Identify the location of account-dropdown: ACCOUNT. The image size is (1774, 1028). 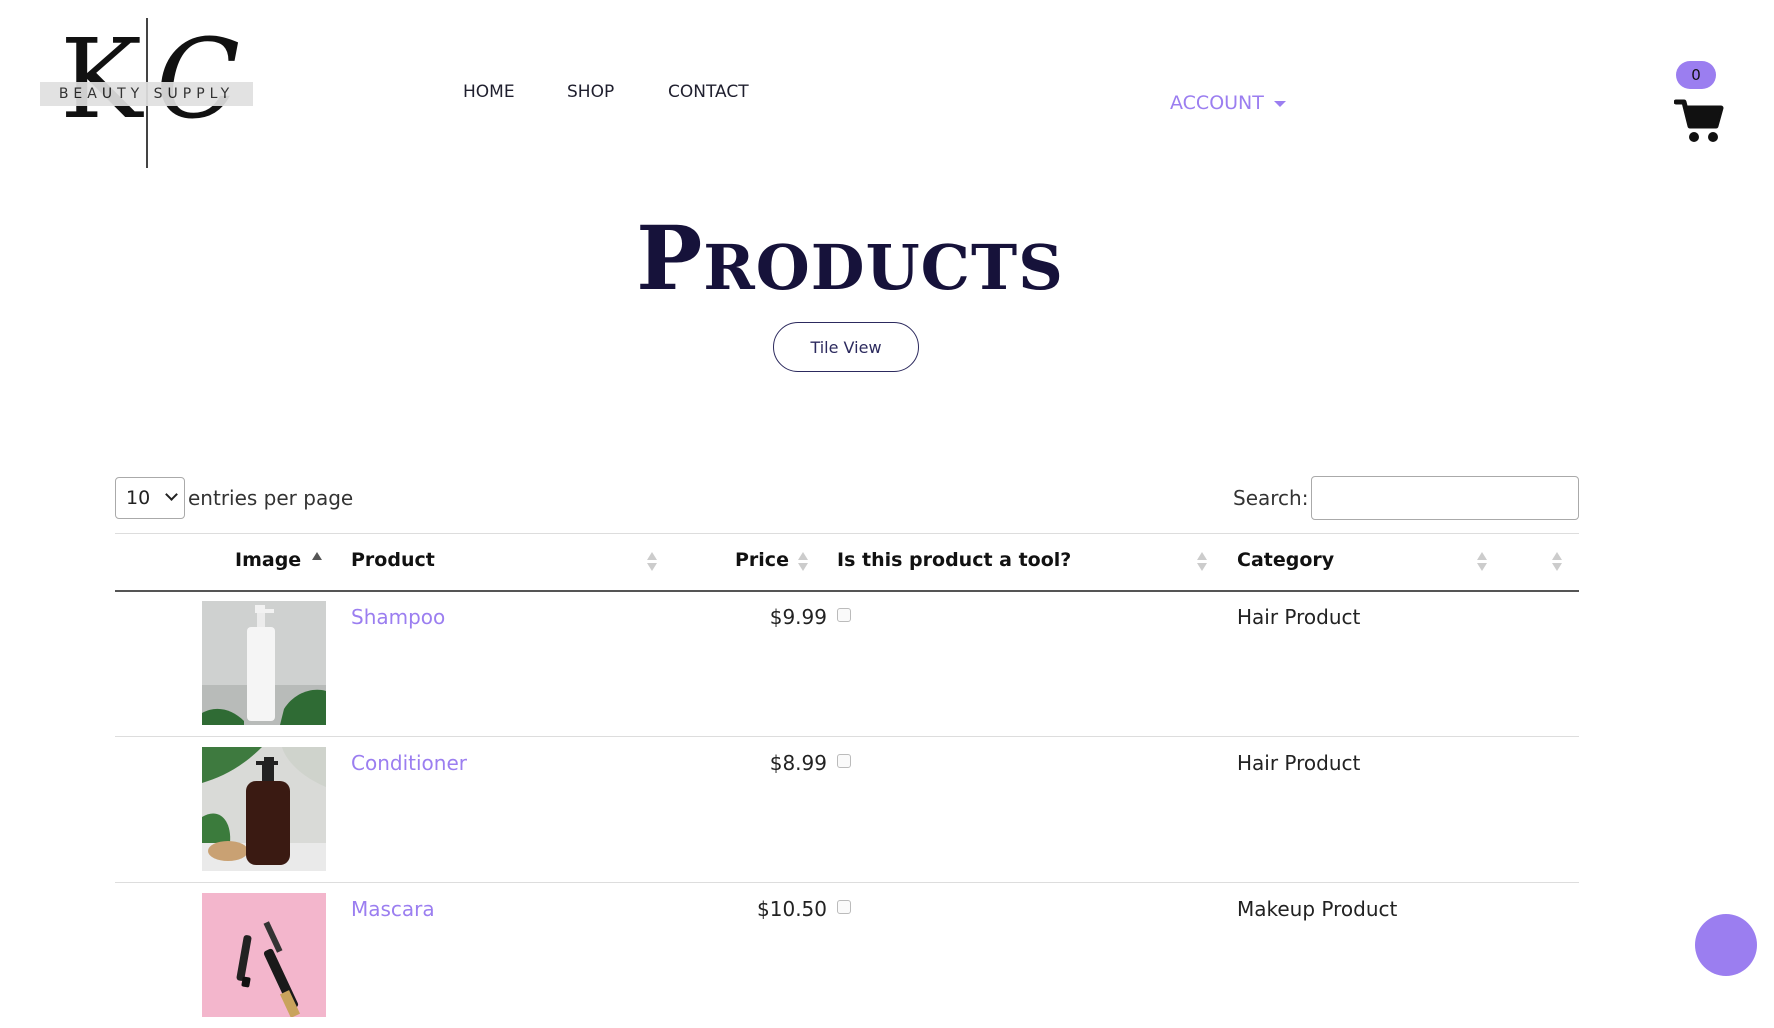
(1228, 103).